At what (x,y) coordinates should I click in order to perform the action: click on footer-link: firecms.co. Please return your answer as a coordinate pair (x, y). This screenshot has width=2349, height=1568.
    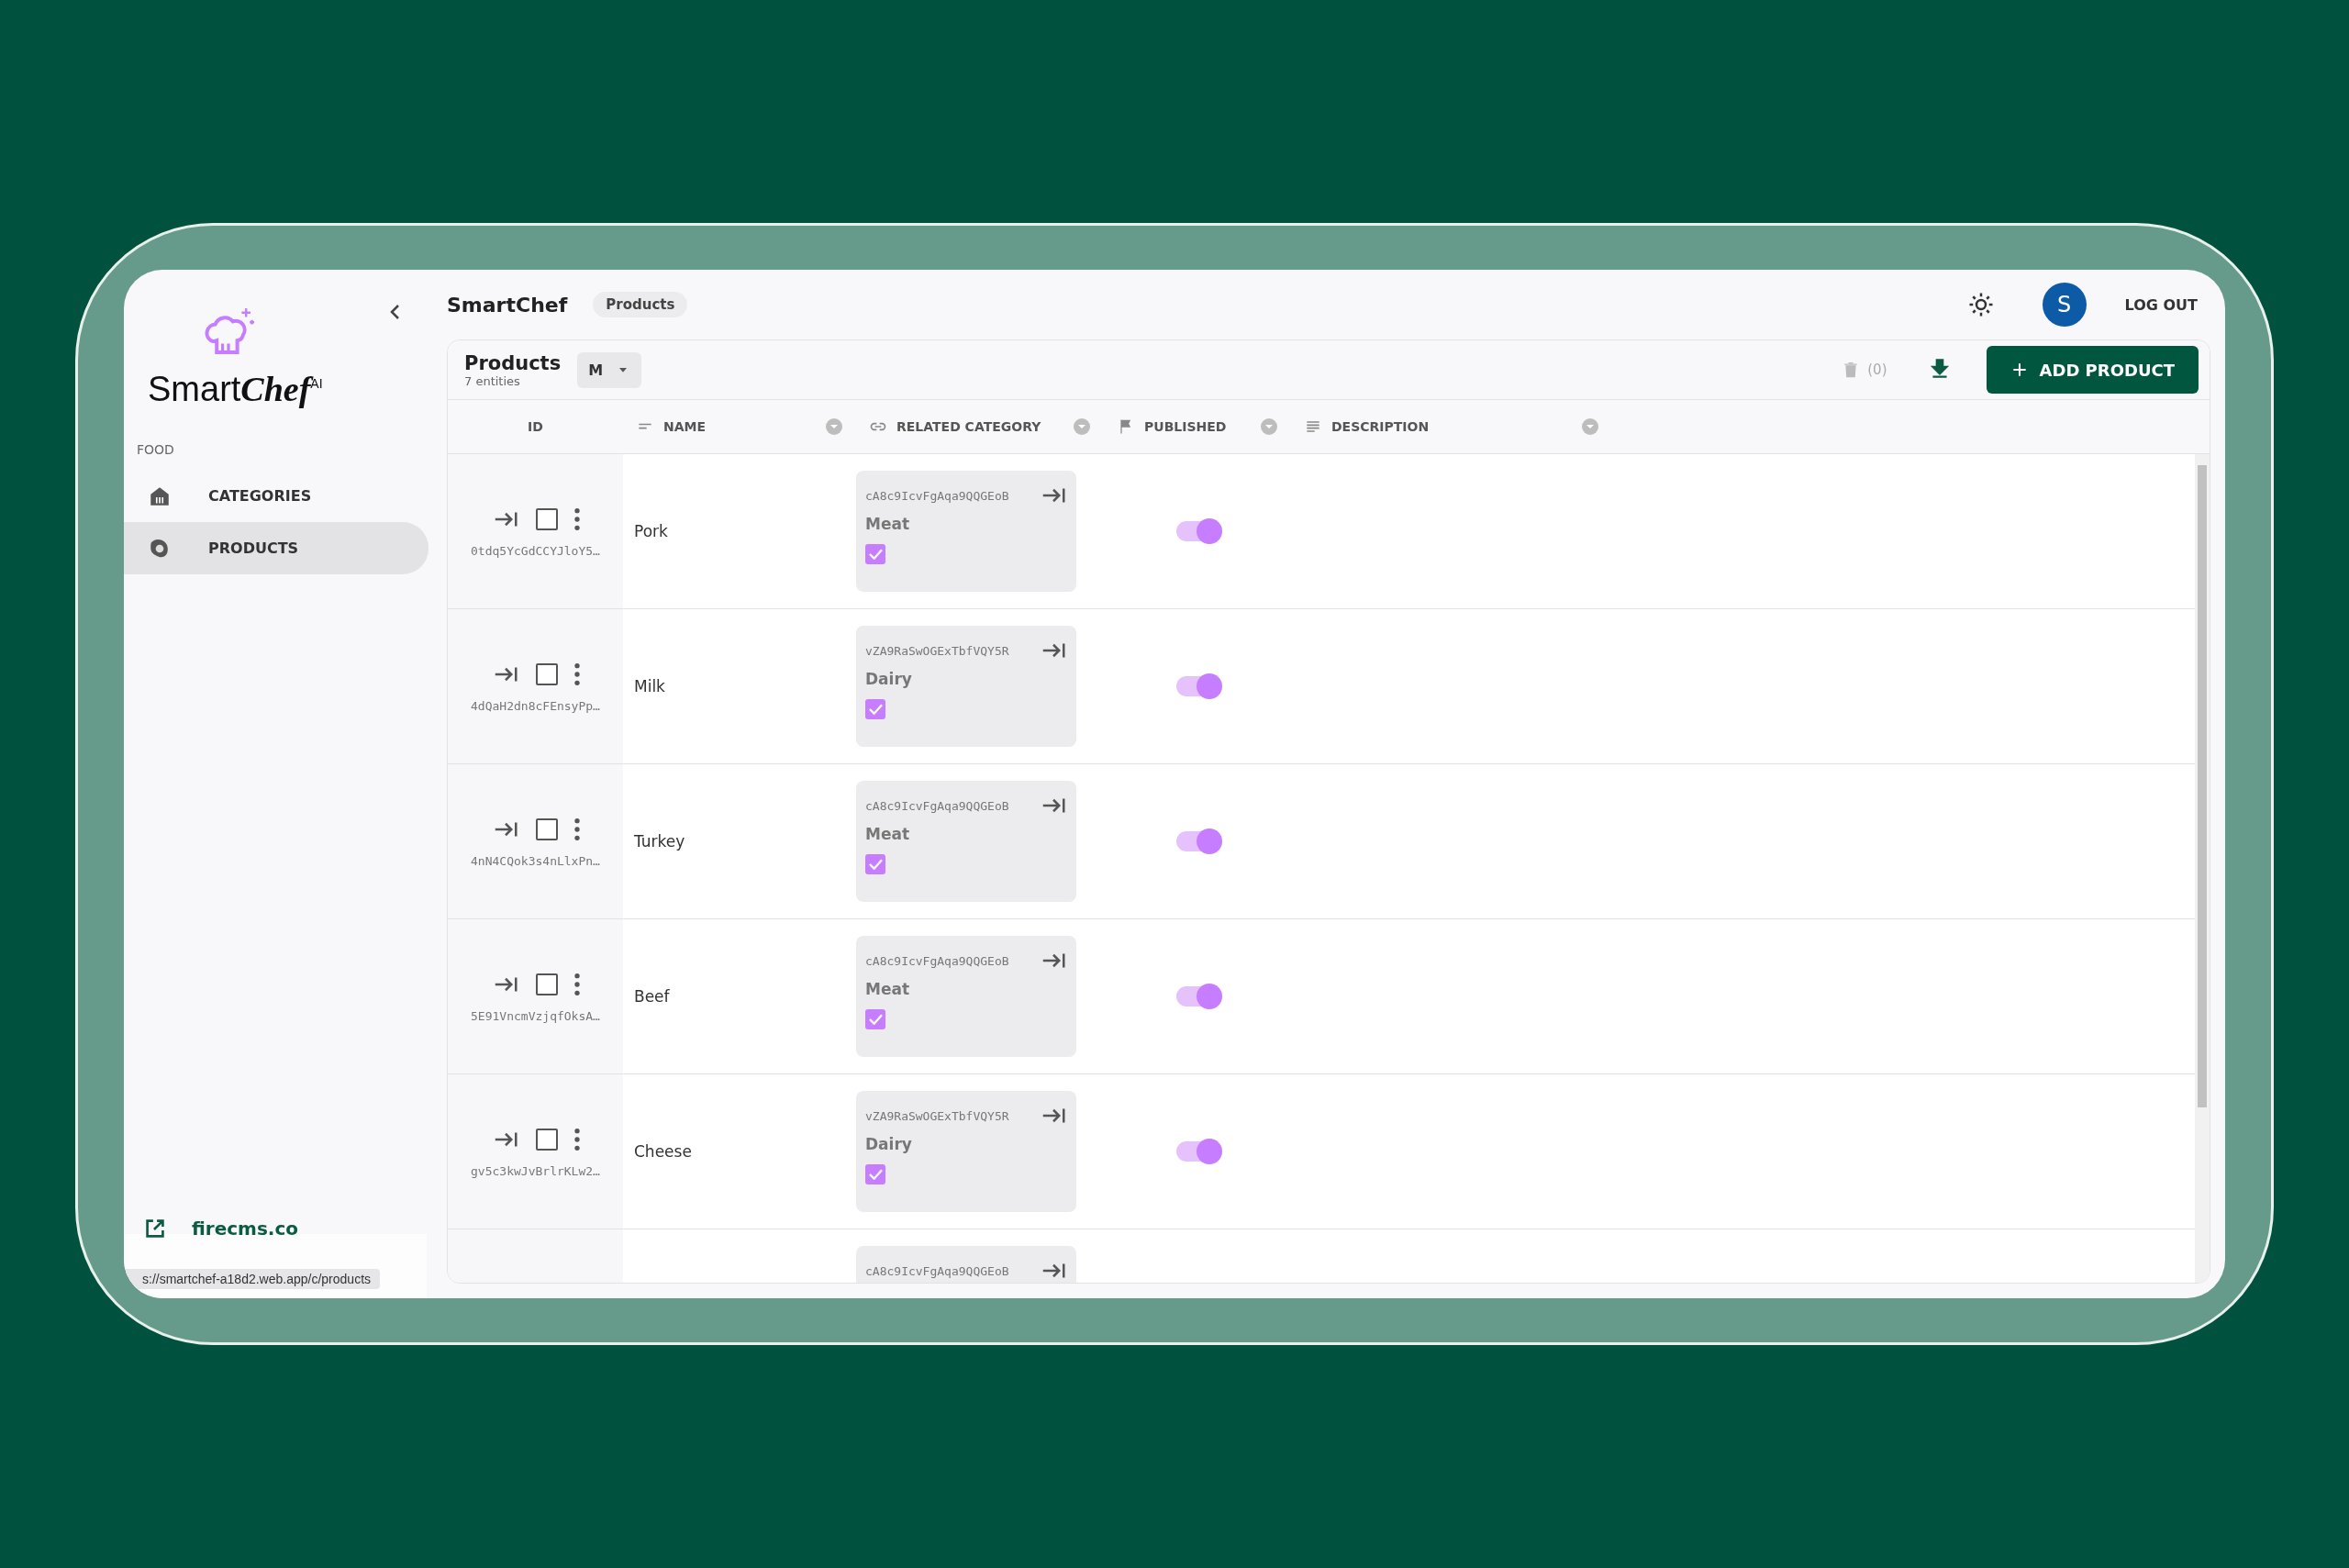
    Looking at the image, I should click on (245, 1229).